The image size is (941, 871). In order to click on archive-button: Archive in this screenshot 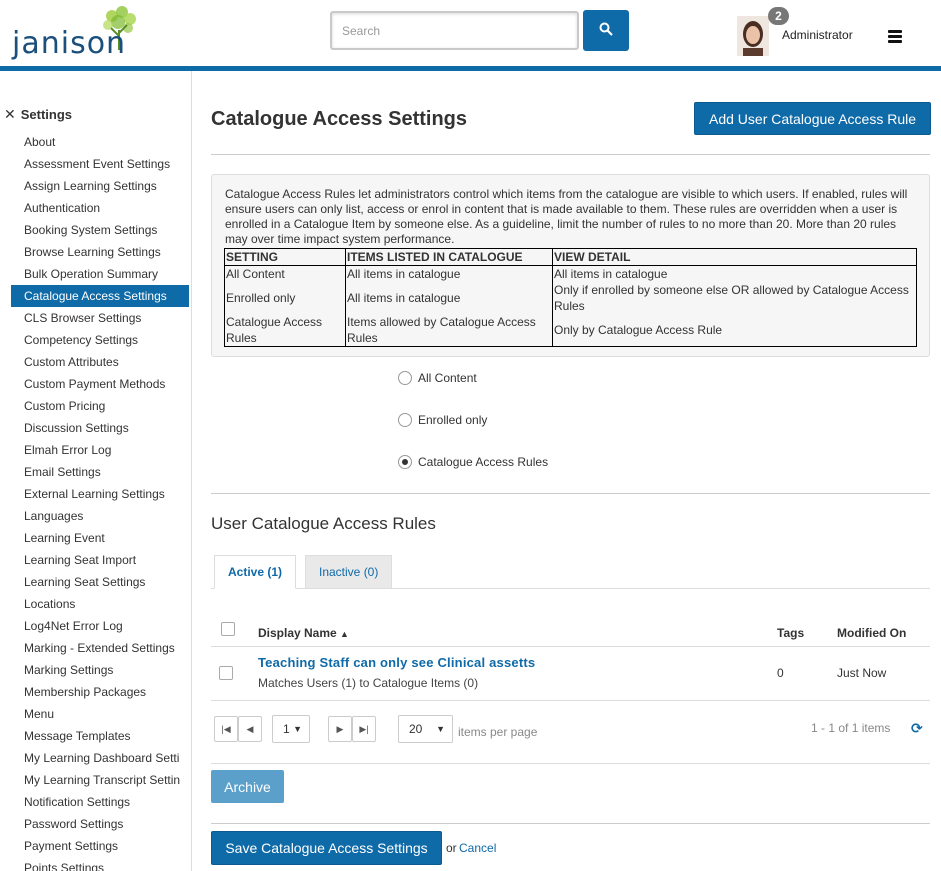, I will do `click(247, 786)`.